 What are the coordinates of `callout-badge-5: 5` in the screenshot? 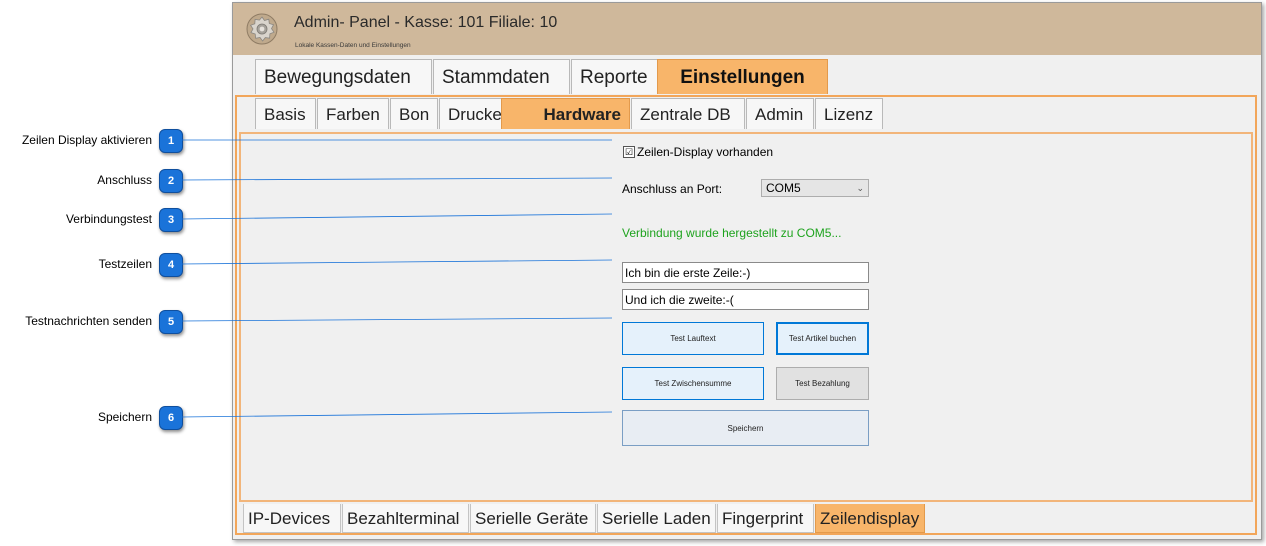 It's located at (171, 322).